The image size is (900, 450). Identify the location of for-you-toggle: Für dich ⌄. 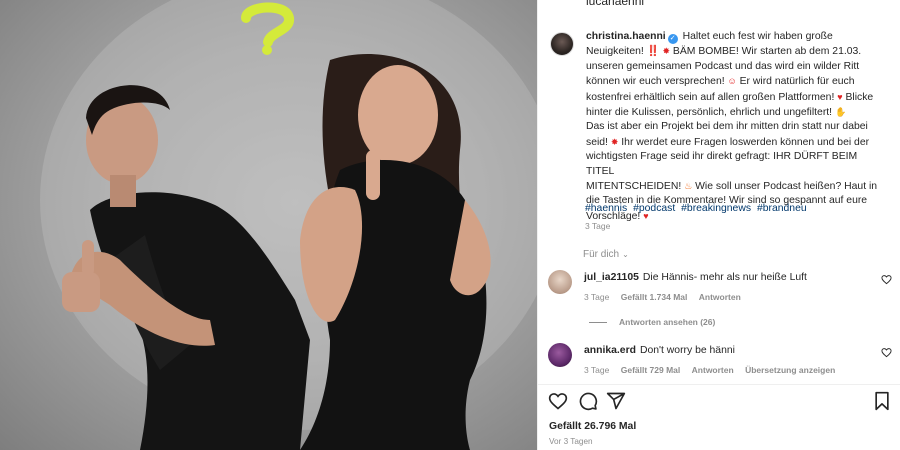
(606, 254).